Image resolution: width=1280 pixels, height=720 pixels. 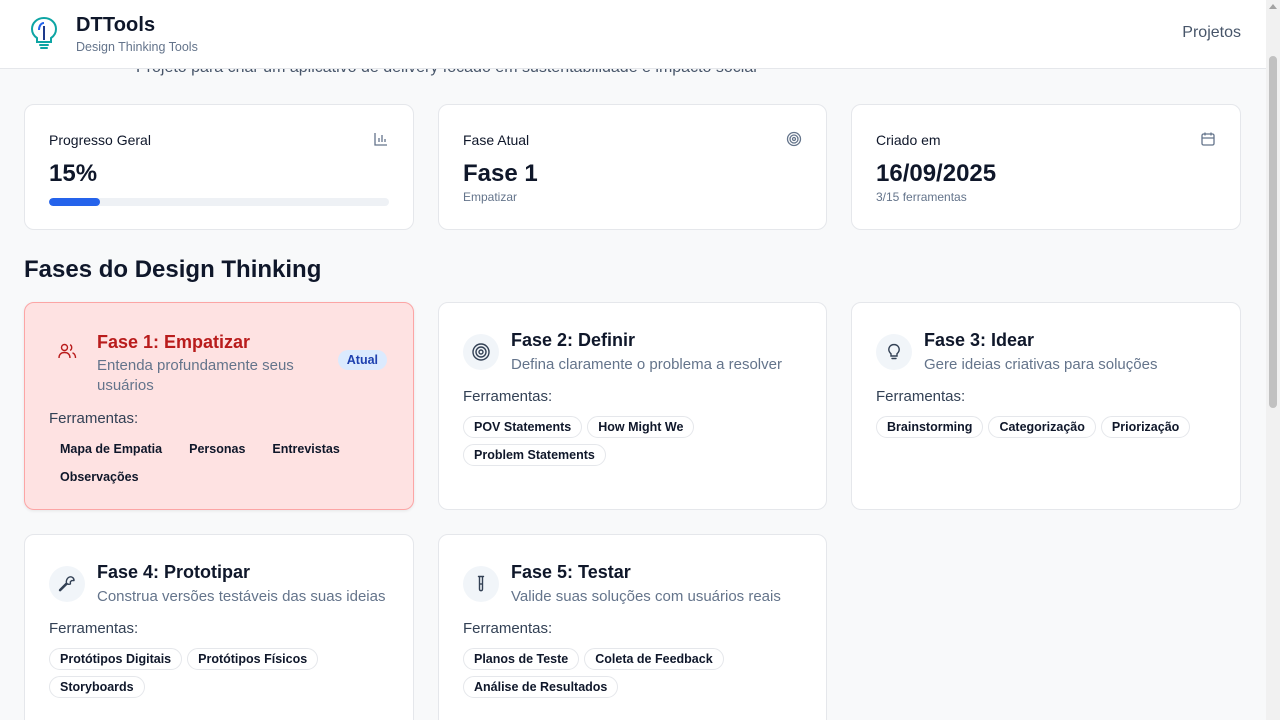 I want to click on tool-chip: Priorização, so click(x=1145, y=427).